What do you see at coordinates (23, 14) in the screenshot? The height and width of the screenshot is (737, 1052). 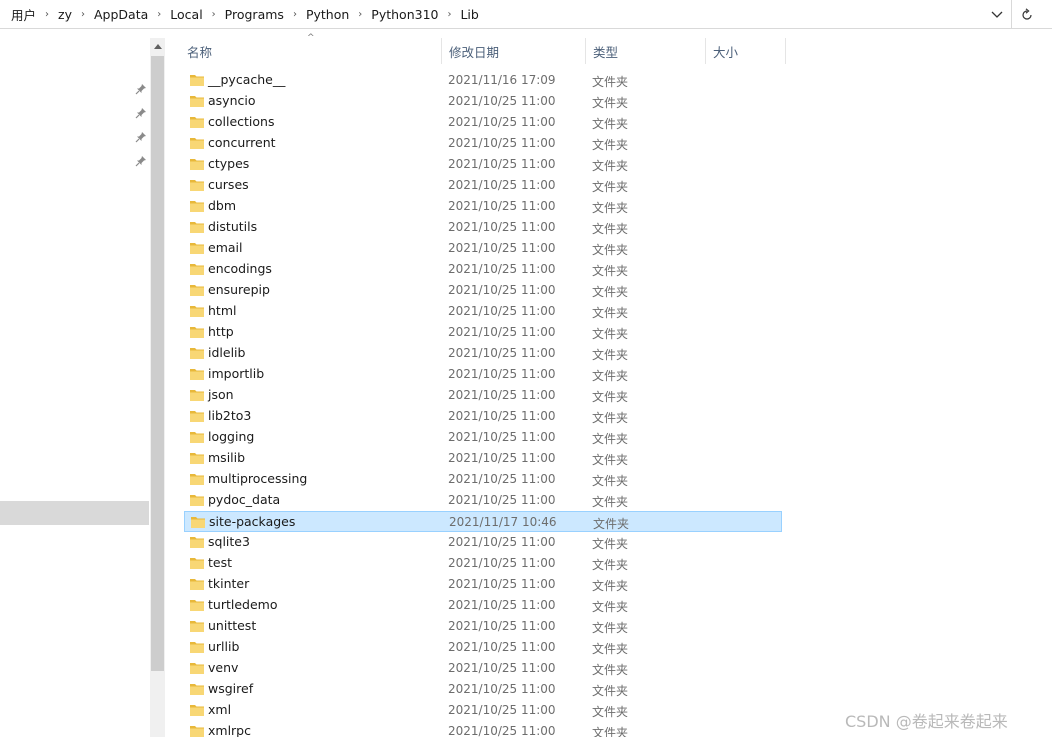 I see `breadcrumb-item: 用户` at bounding box center [23, 14].